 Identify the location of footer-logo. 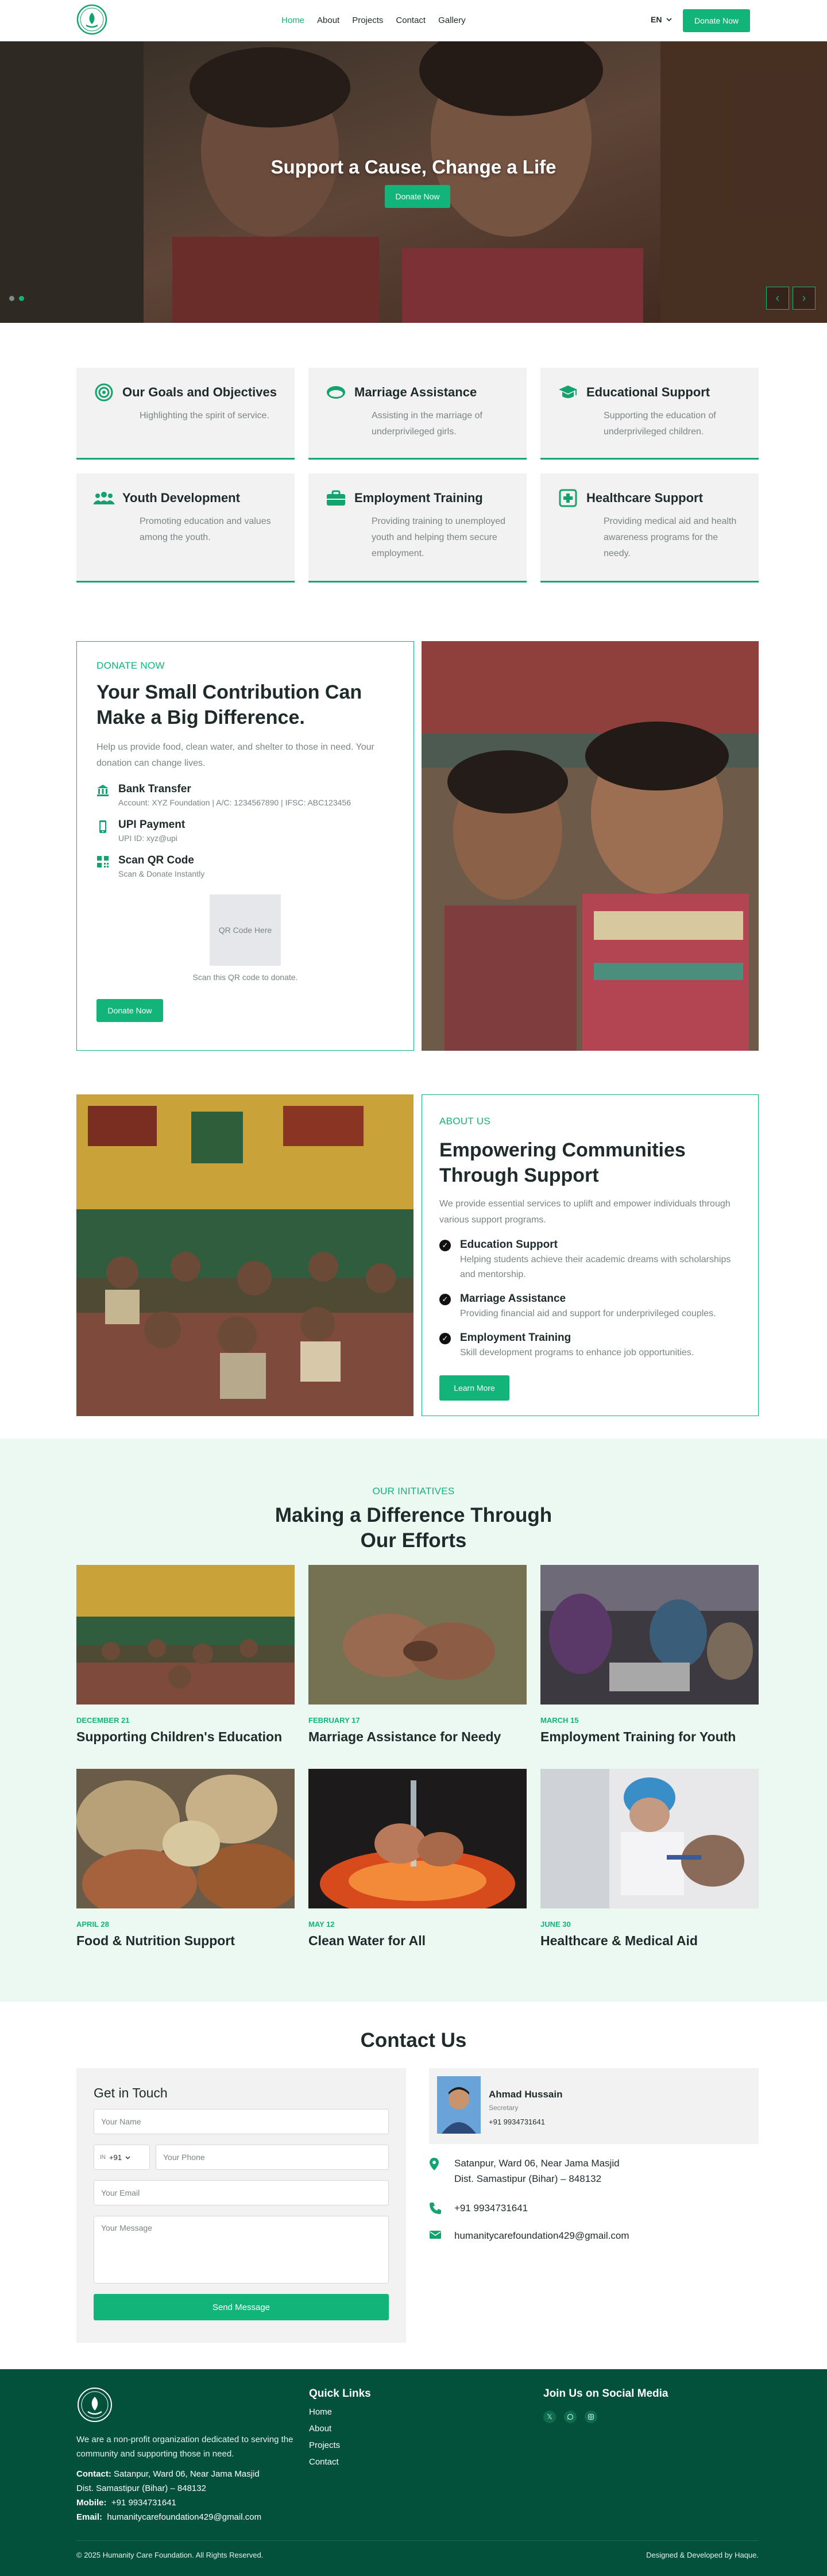
(94, 2404).